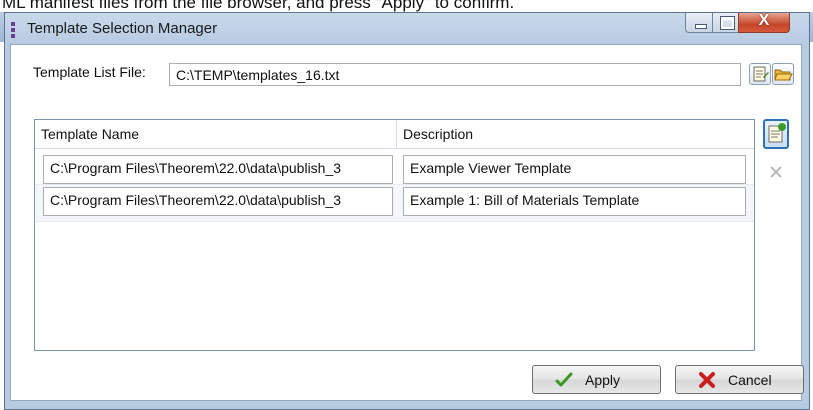 The width and height of the screenshot is (813, 410). What do you see at coordinates (707, 380) in the screenshot?
I see `red-x-icon` at bounding box center [707, 380].